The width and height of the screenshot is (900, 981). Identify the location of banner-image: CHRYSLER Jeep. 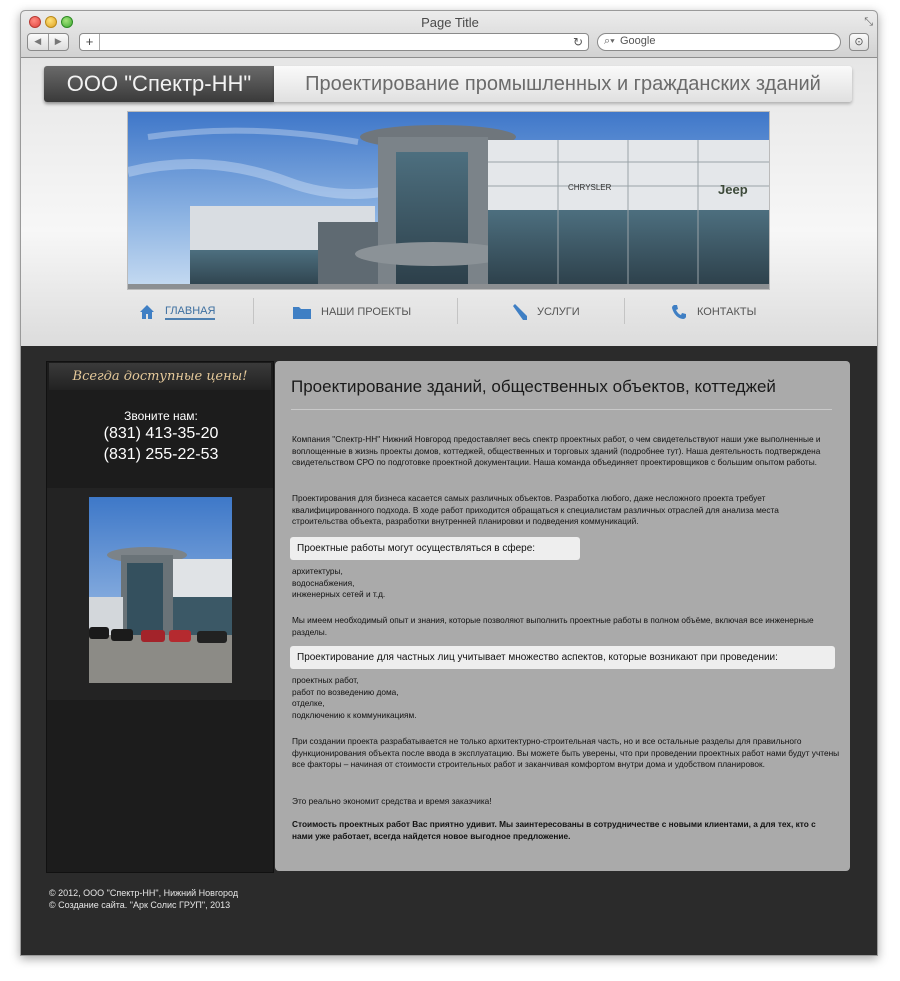
(448, 200).